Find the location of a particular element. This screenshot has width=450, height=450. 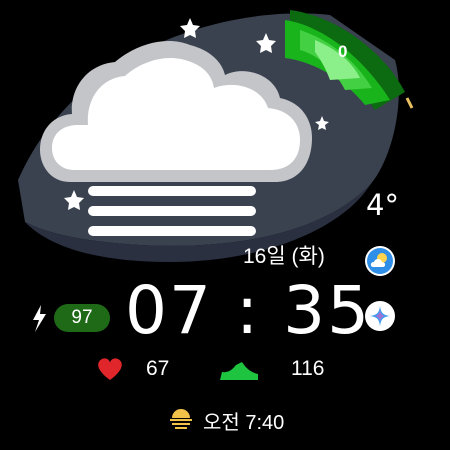

sunrise-icon is located at coordinates (181, 419).